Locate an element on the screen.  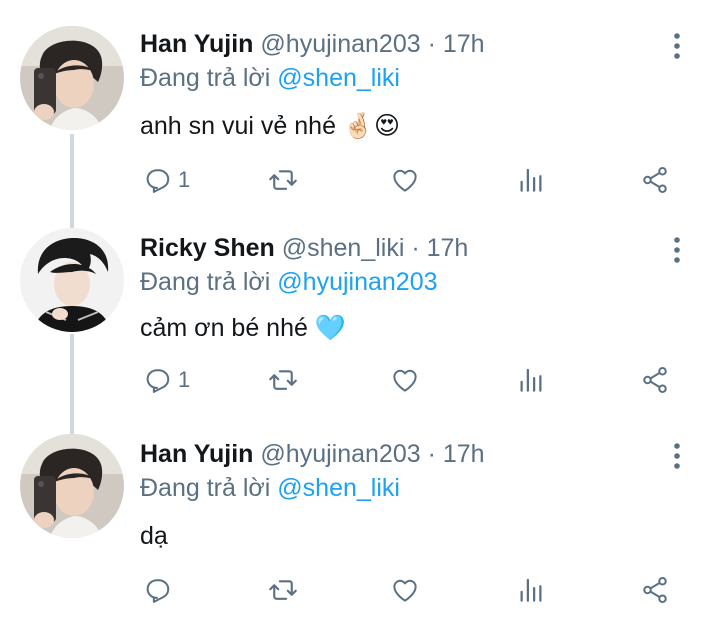
tweet-text: cảm ơn bé nhé 🩵 is located at coordinates (243, 328).